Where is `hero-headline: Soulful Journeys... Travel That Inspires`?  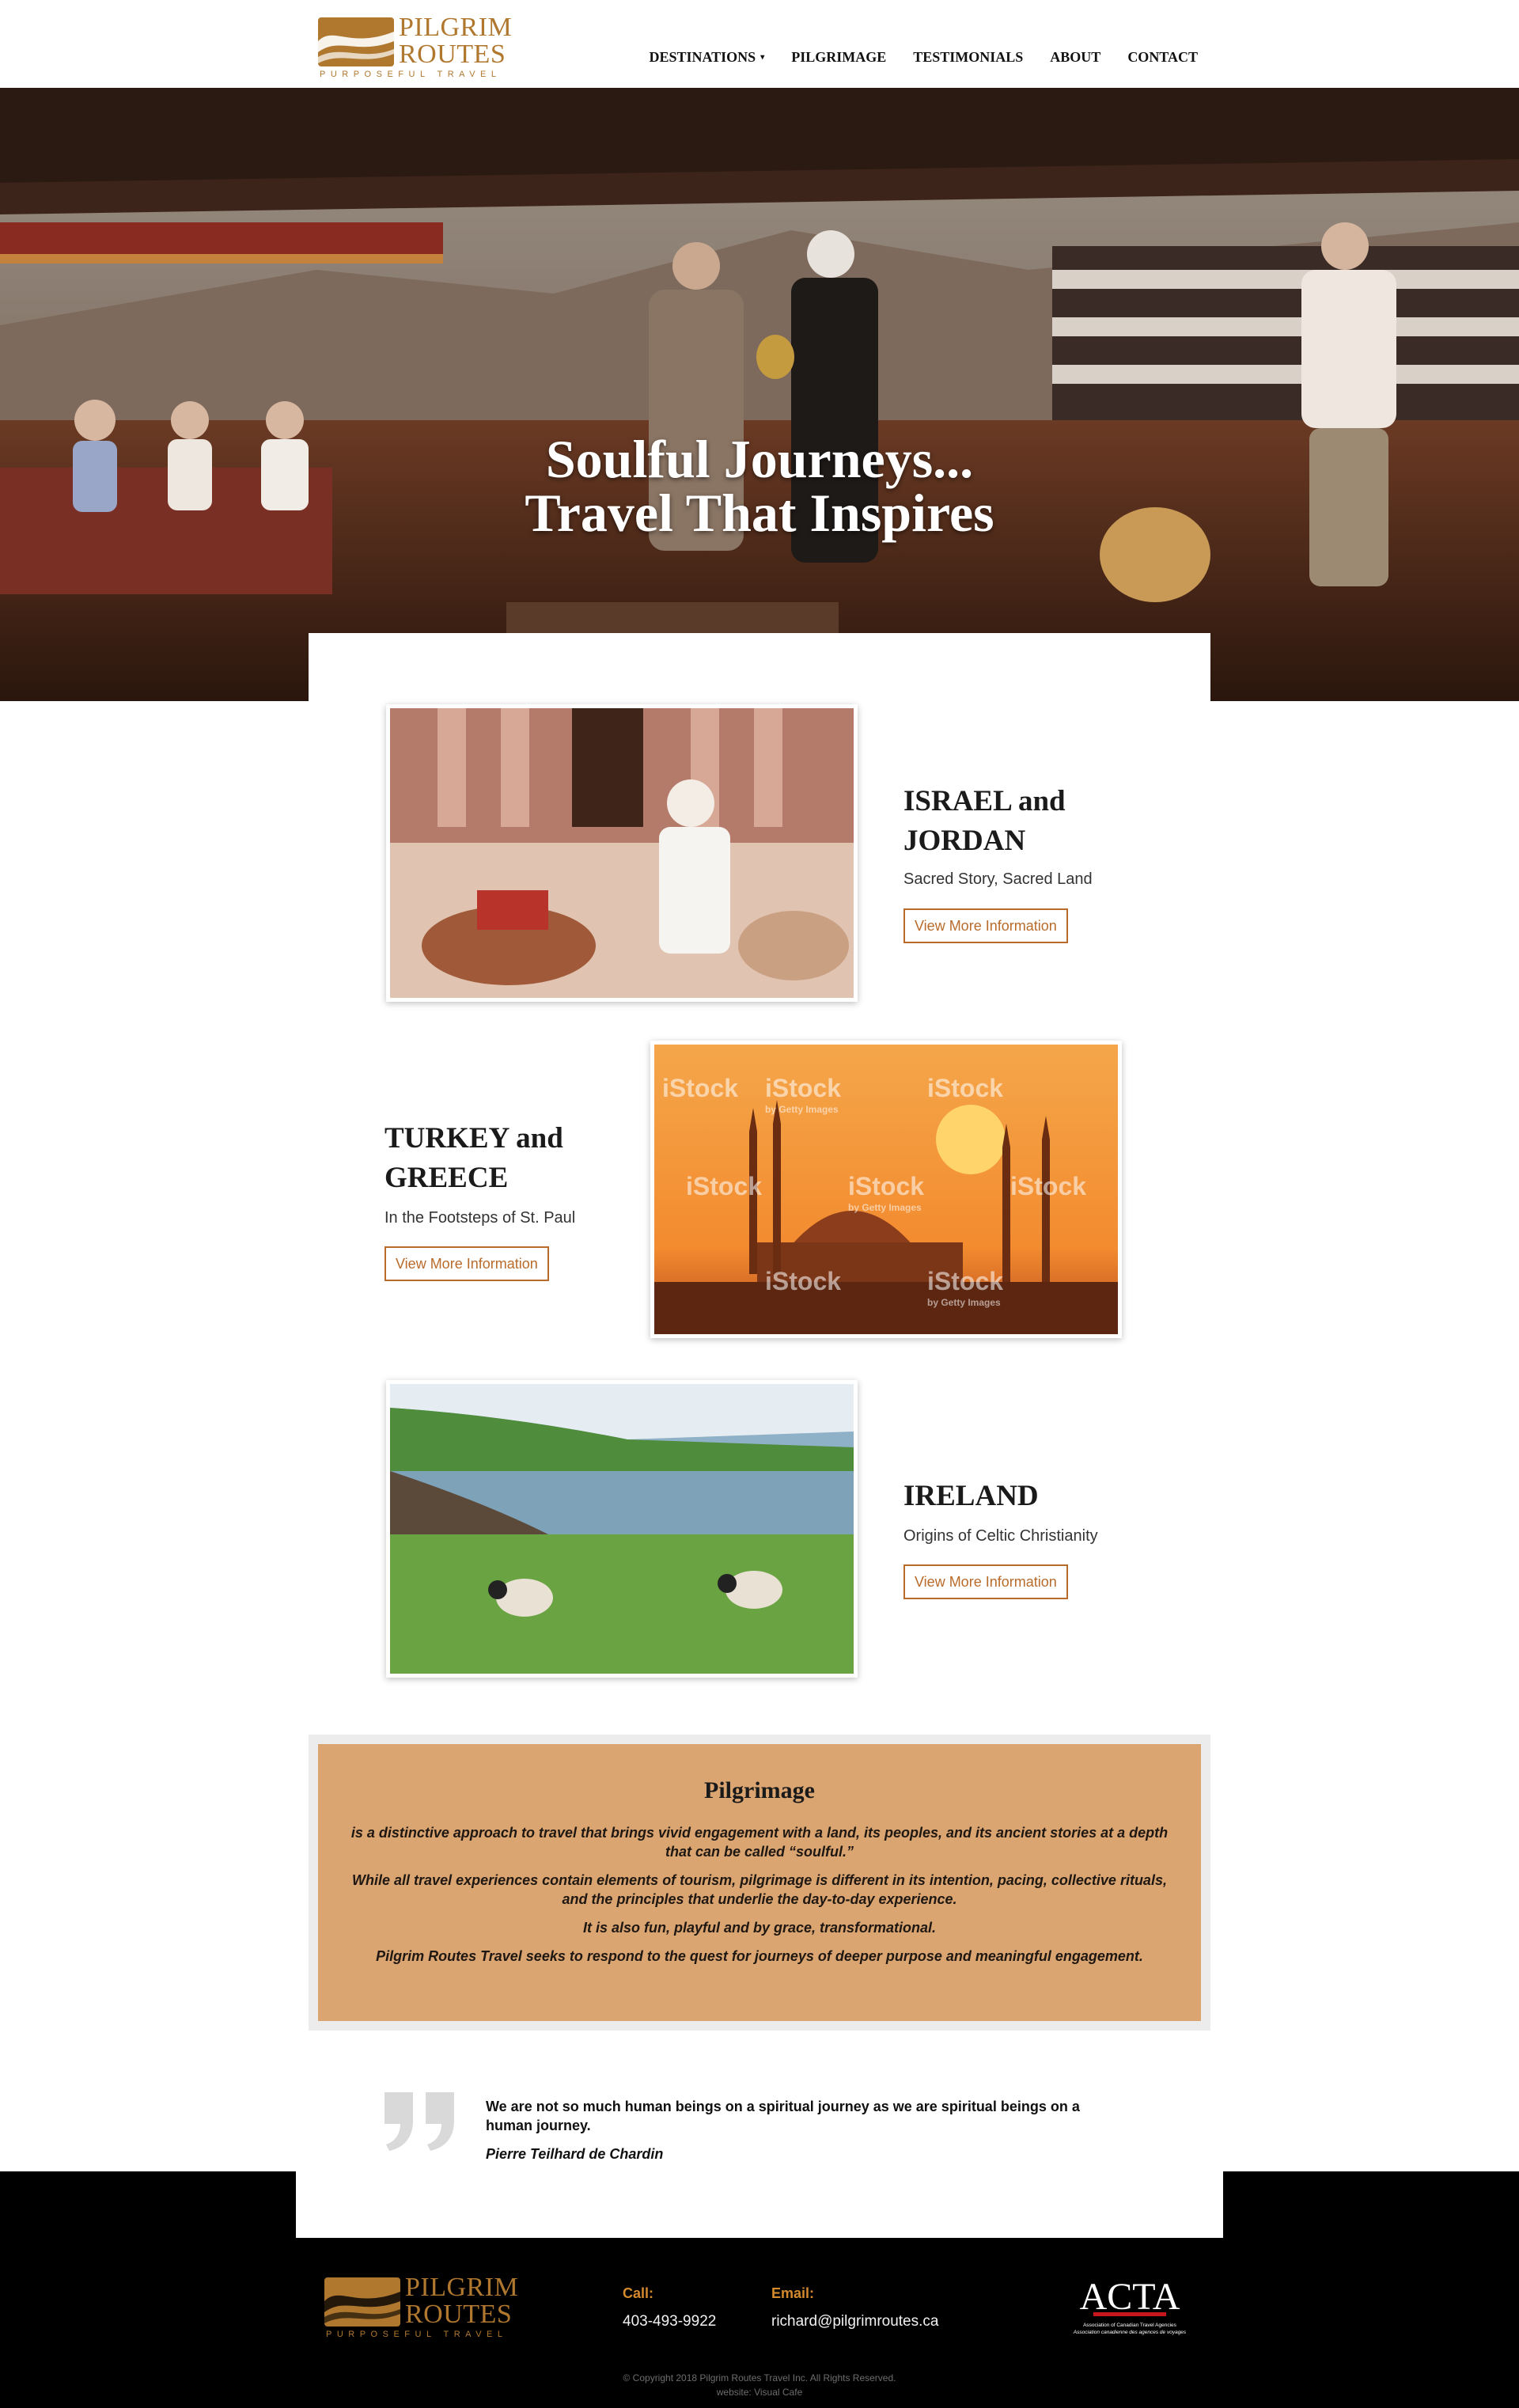
hero-headline: Soulful Journeys... Travel That Inspires is located at coordinates (760, 486).